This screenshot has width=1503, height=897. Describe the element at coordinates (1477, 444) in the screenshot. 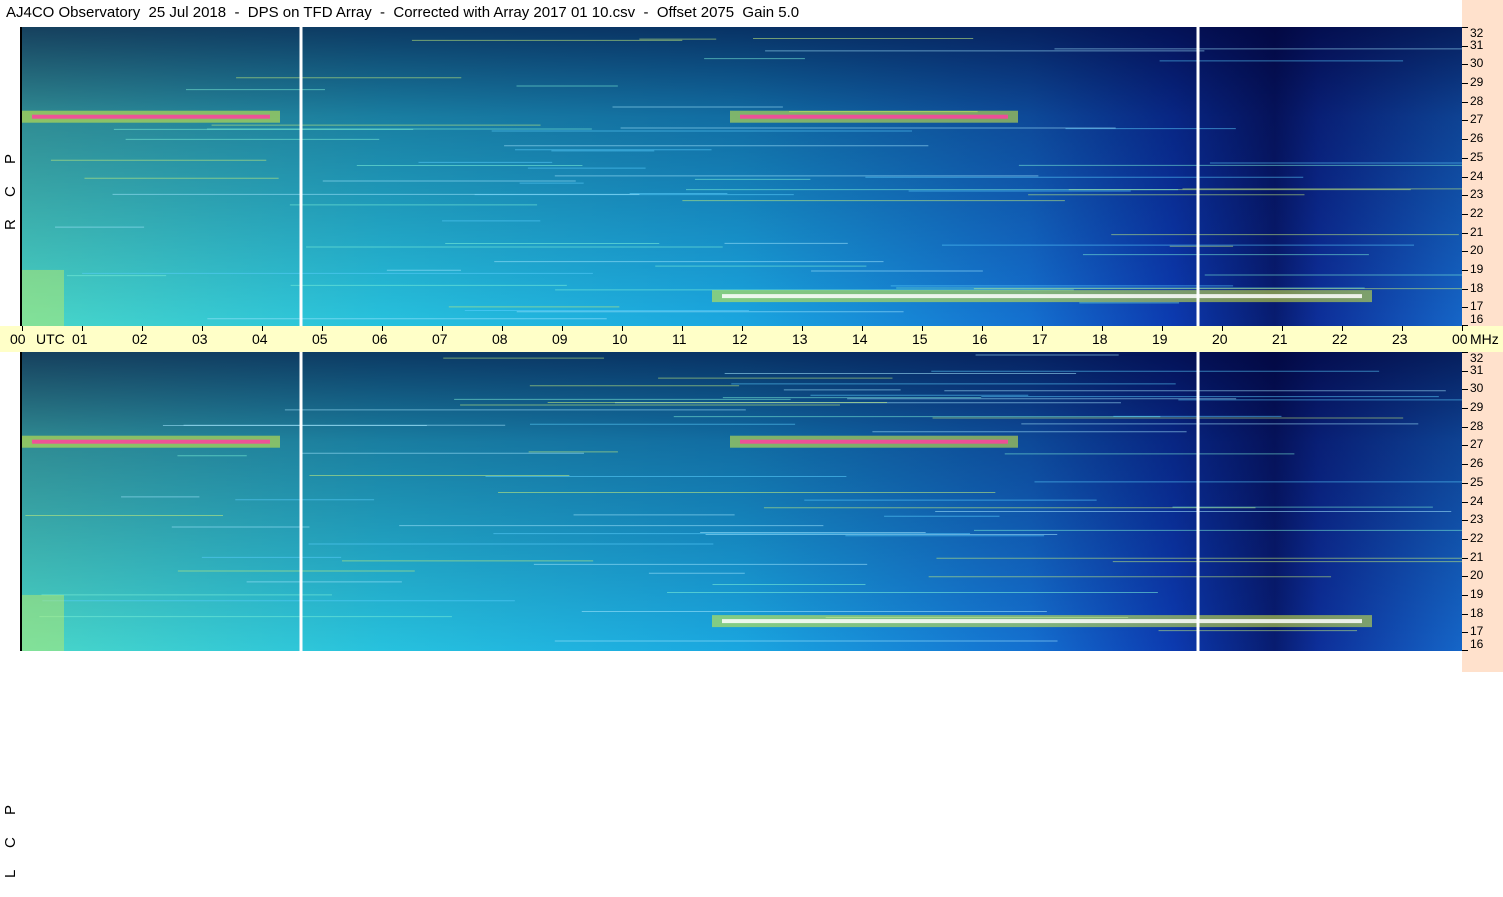

I see `freq-tick-label: 27` at that location.